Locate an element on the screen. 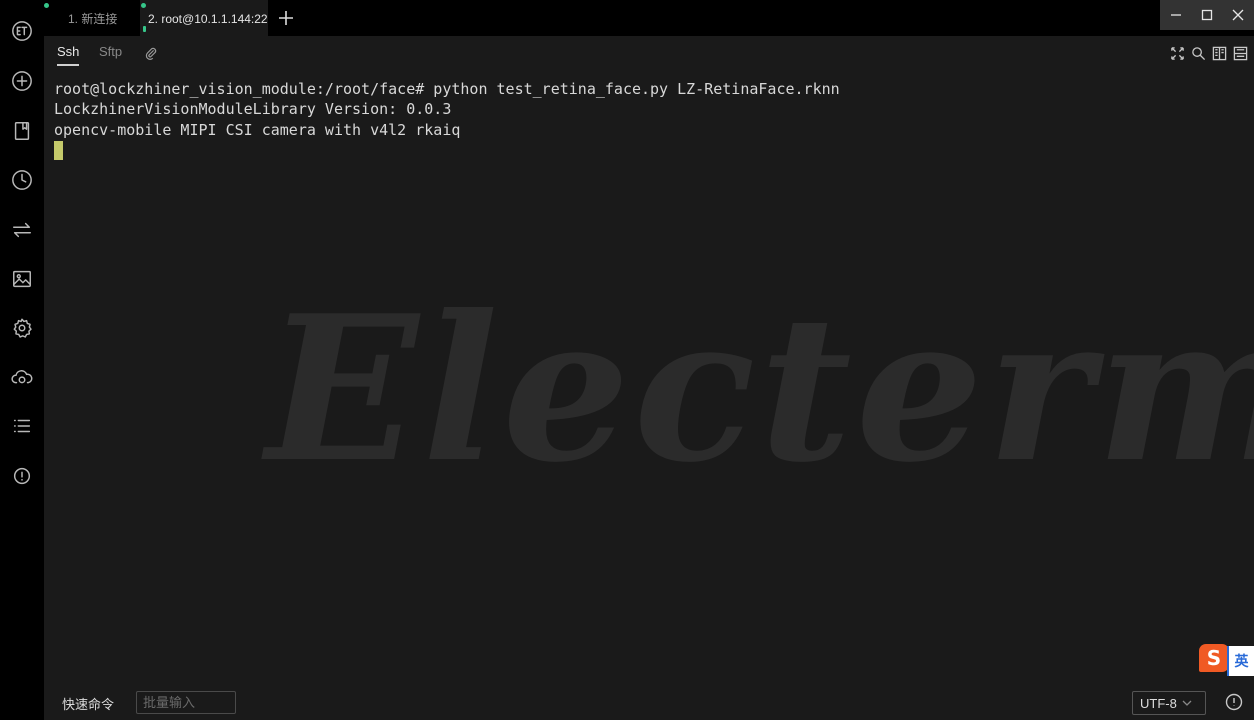  about-info-icon is located at coordinates (22, 476).